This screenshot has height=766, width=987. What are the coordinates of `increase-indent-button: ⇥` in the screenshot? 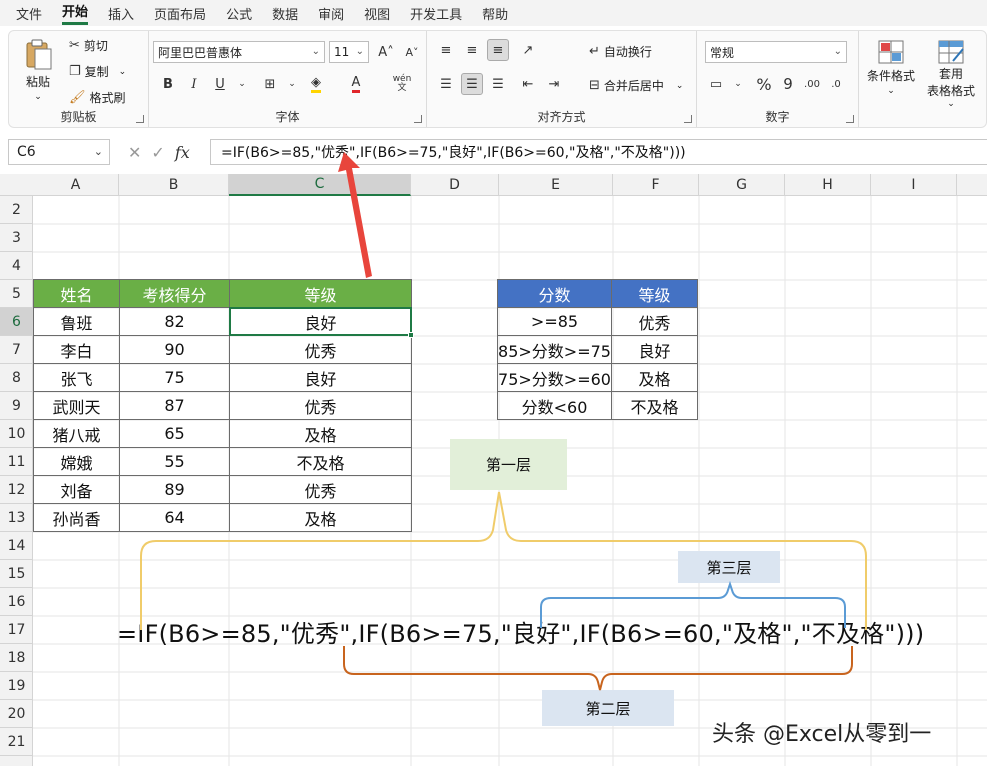 It's located at (554, 84).